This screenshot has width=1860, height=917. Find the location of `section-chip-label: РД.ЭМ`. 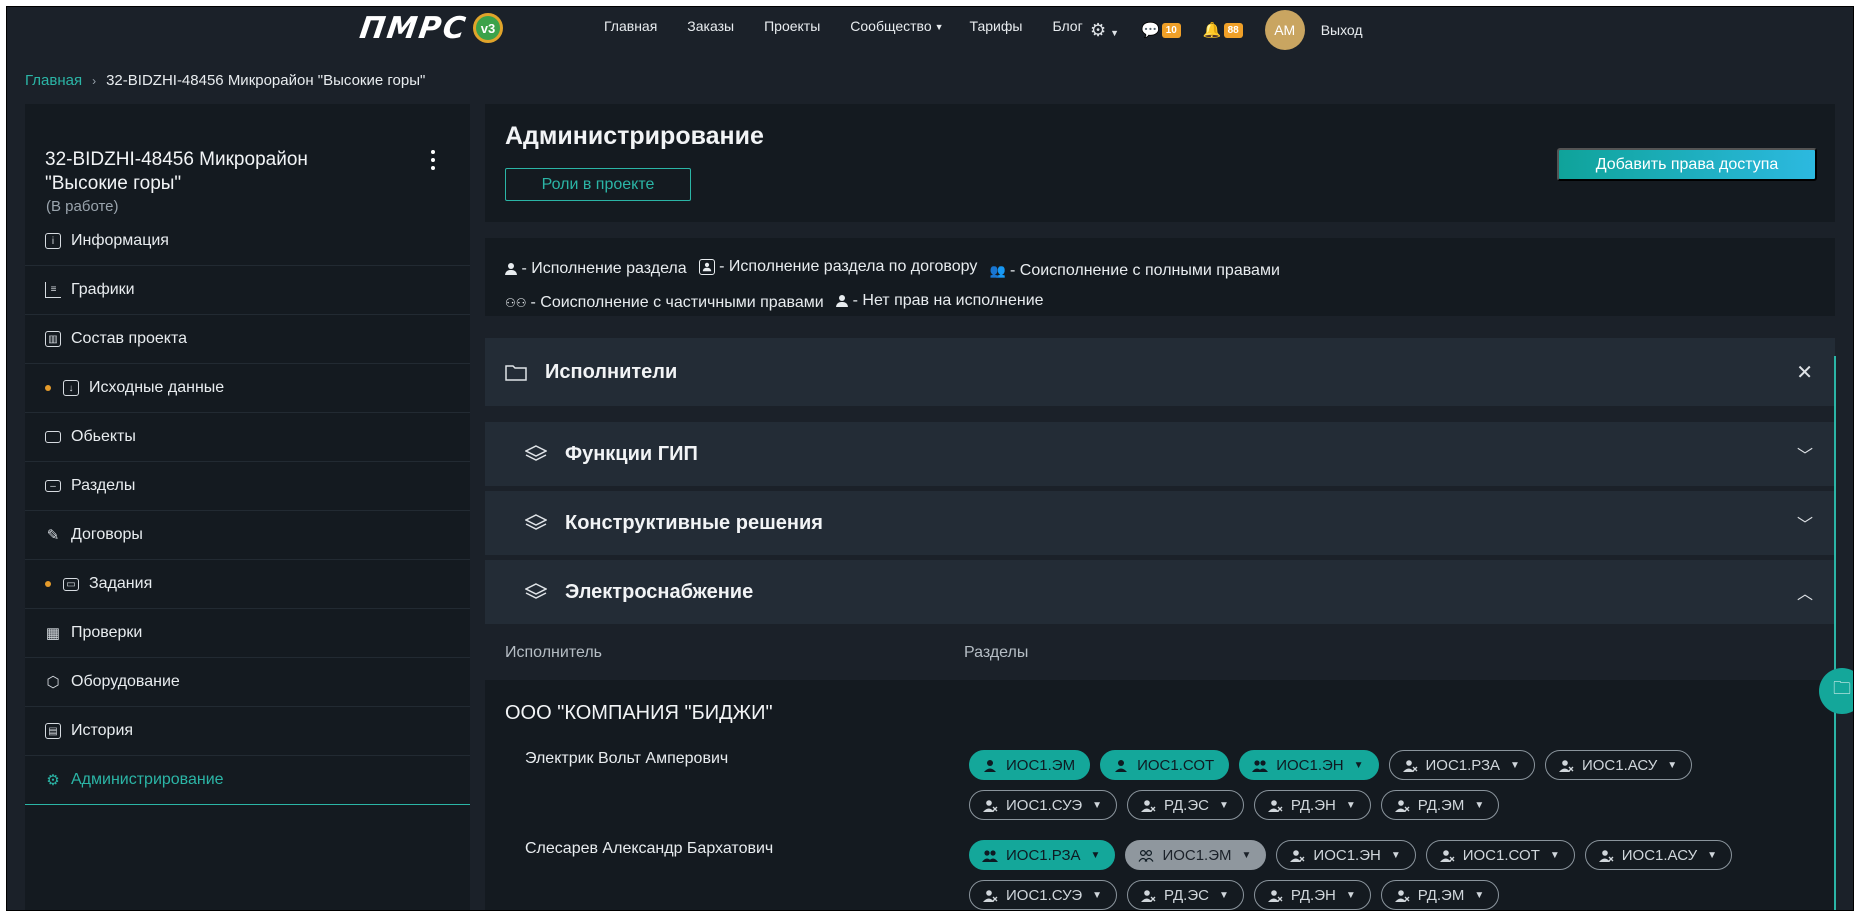

section-chip-label: РД.ЭМ is located at coordinates (1441, 895).